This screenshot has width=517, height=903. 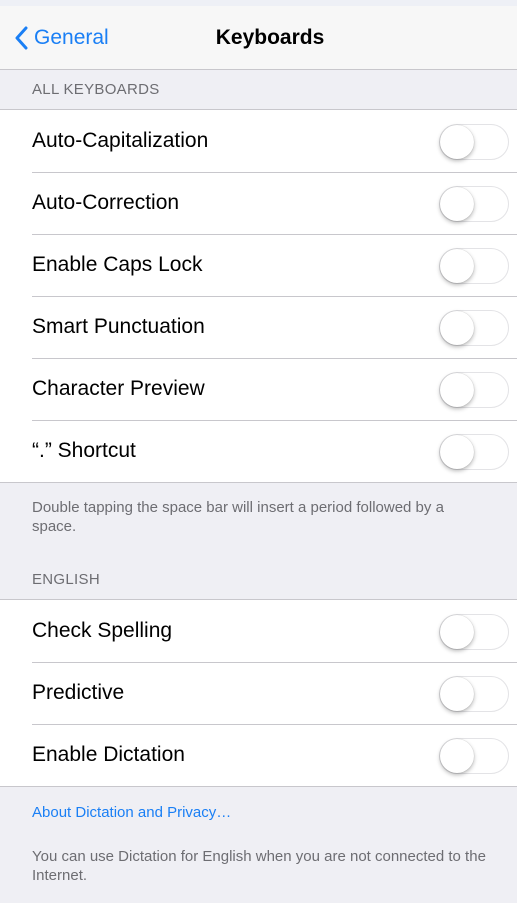 What do you see at coordinates (118, 388) in the screenshot?
I see `setting-label: Character Preview` at bounding box center [118, 388].